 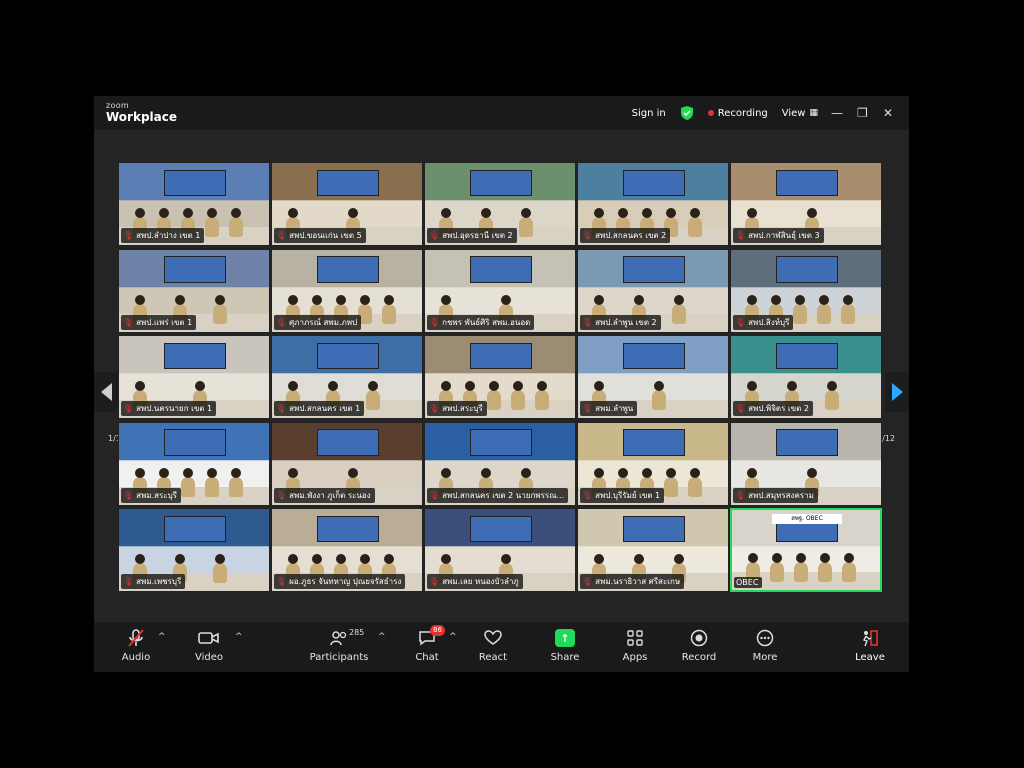 What do you see at coordinates (800, 113) in the screenshot?
I see `view-button: View ▦` at bounding box center [800, 113].